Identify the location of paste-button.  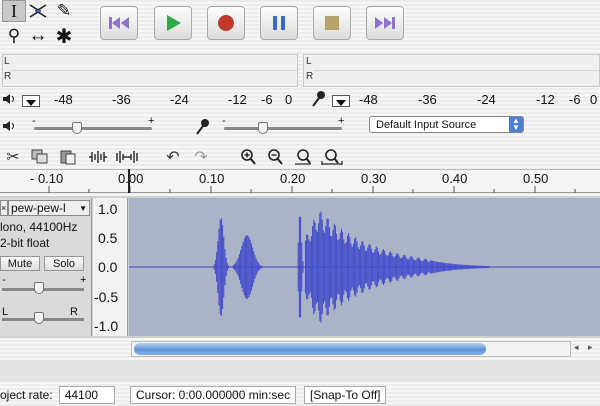
(68, 157).